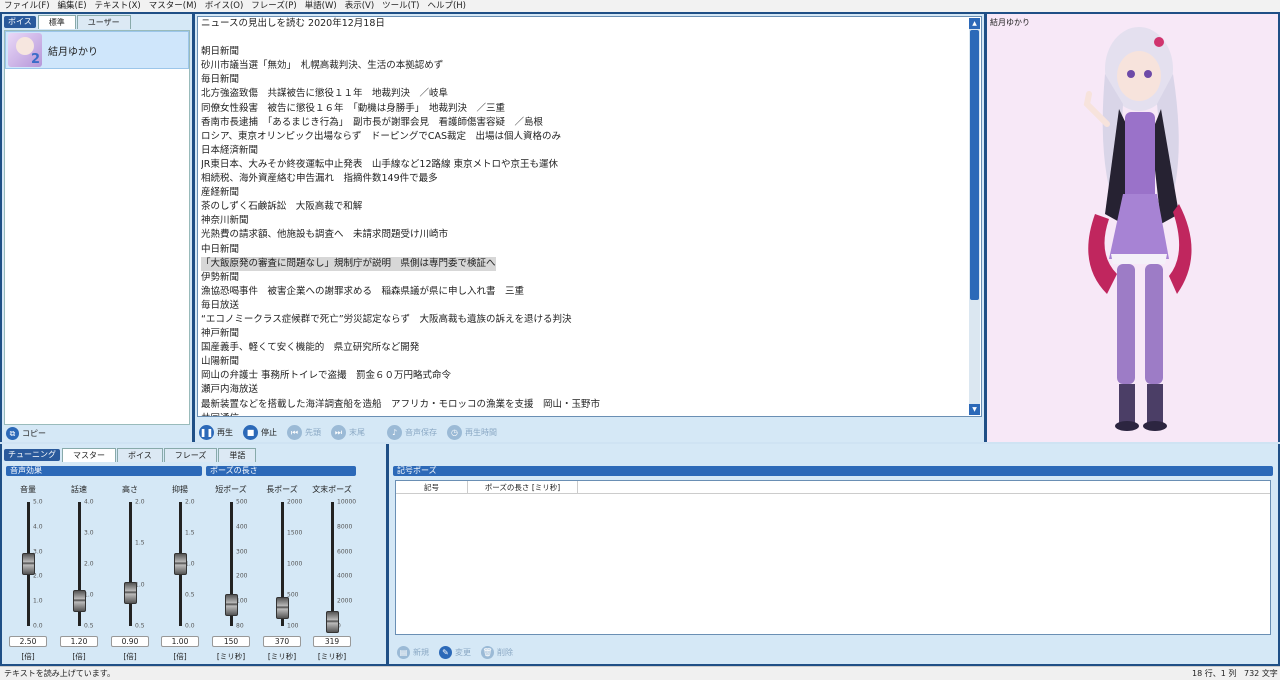 This screenshot has width=1280, height=680. Describe the element at coordinates (412, 432) in the screenshot. I see `save-audio-button: ♪ 音声保存` at that location.